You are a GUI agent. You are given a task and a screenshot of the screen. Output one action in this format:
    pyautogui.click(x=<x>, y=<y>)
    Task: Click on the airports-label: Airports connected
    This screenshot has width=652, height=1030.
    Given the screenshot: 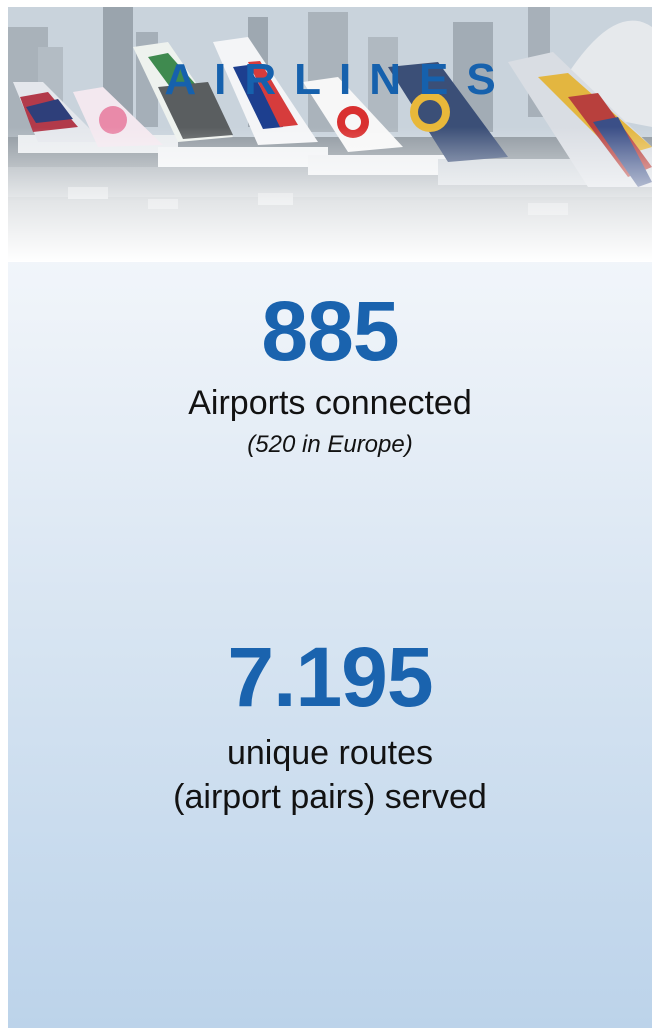 What is the action you would take?
    pyautogui.click(x=330, y=403)
    